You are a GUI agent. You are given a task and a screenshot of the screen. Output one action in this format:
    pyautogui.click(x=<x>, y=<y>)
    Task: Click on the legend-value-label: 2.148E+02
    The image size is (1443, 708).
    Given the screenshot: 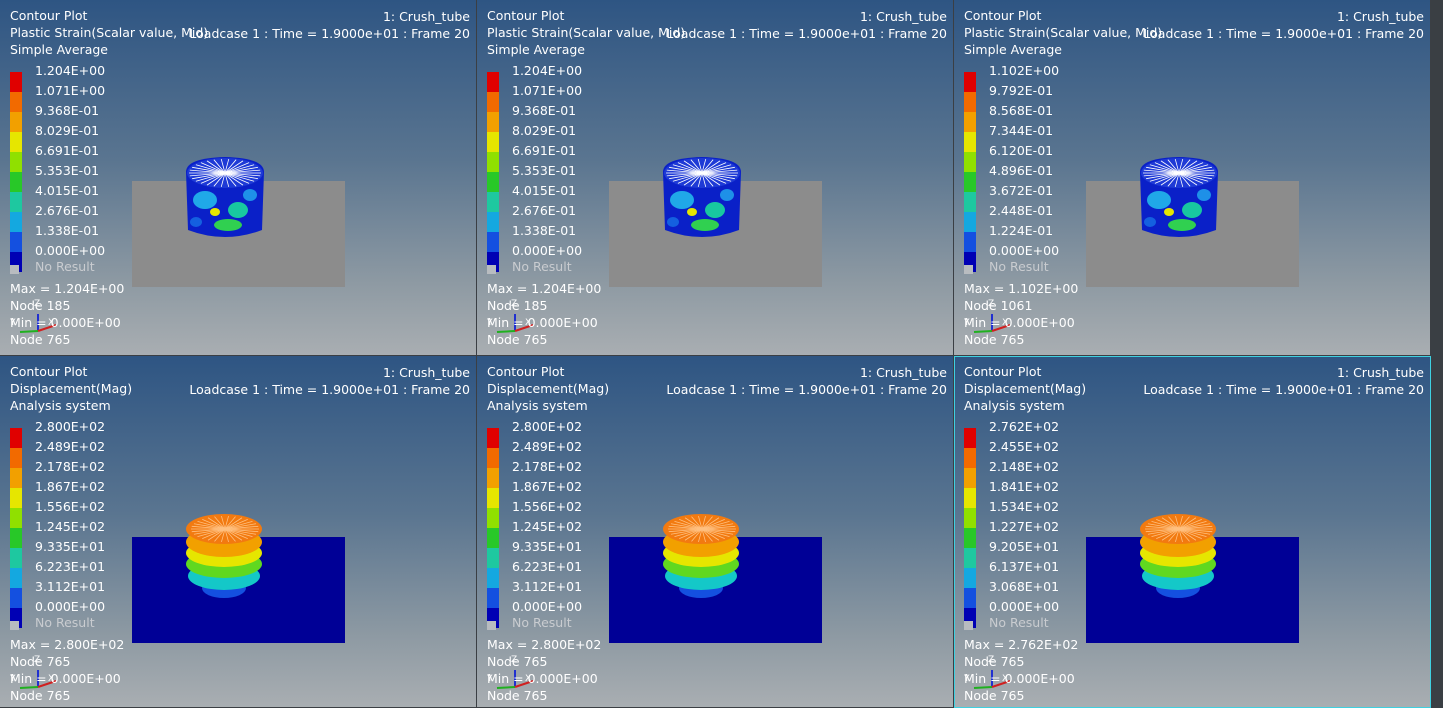 What is the action you would take?
    pyautogui.click(x=1024, y=466)
    